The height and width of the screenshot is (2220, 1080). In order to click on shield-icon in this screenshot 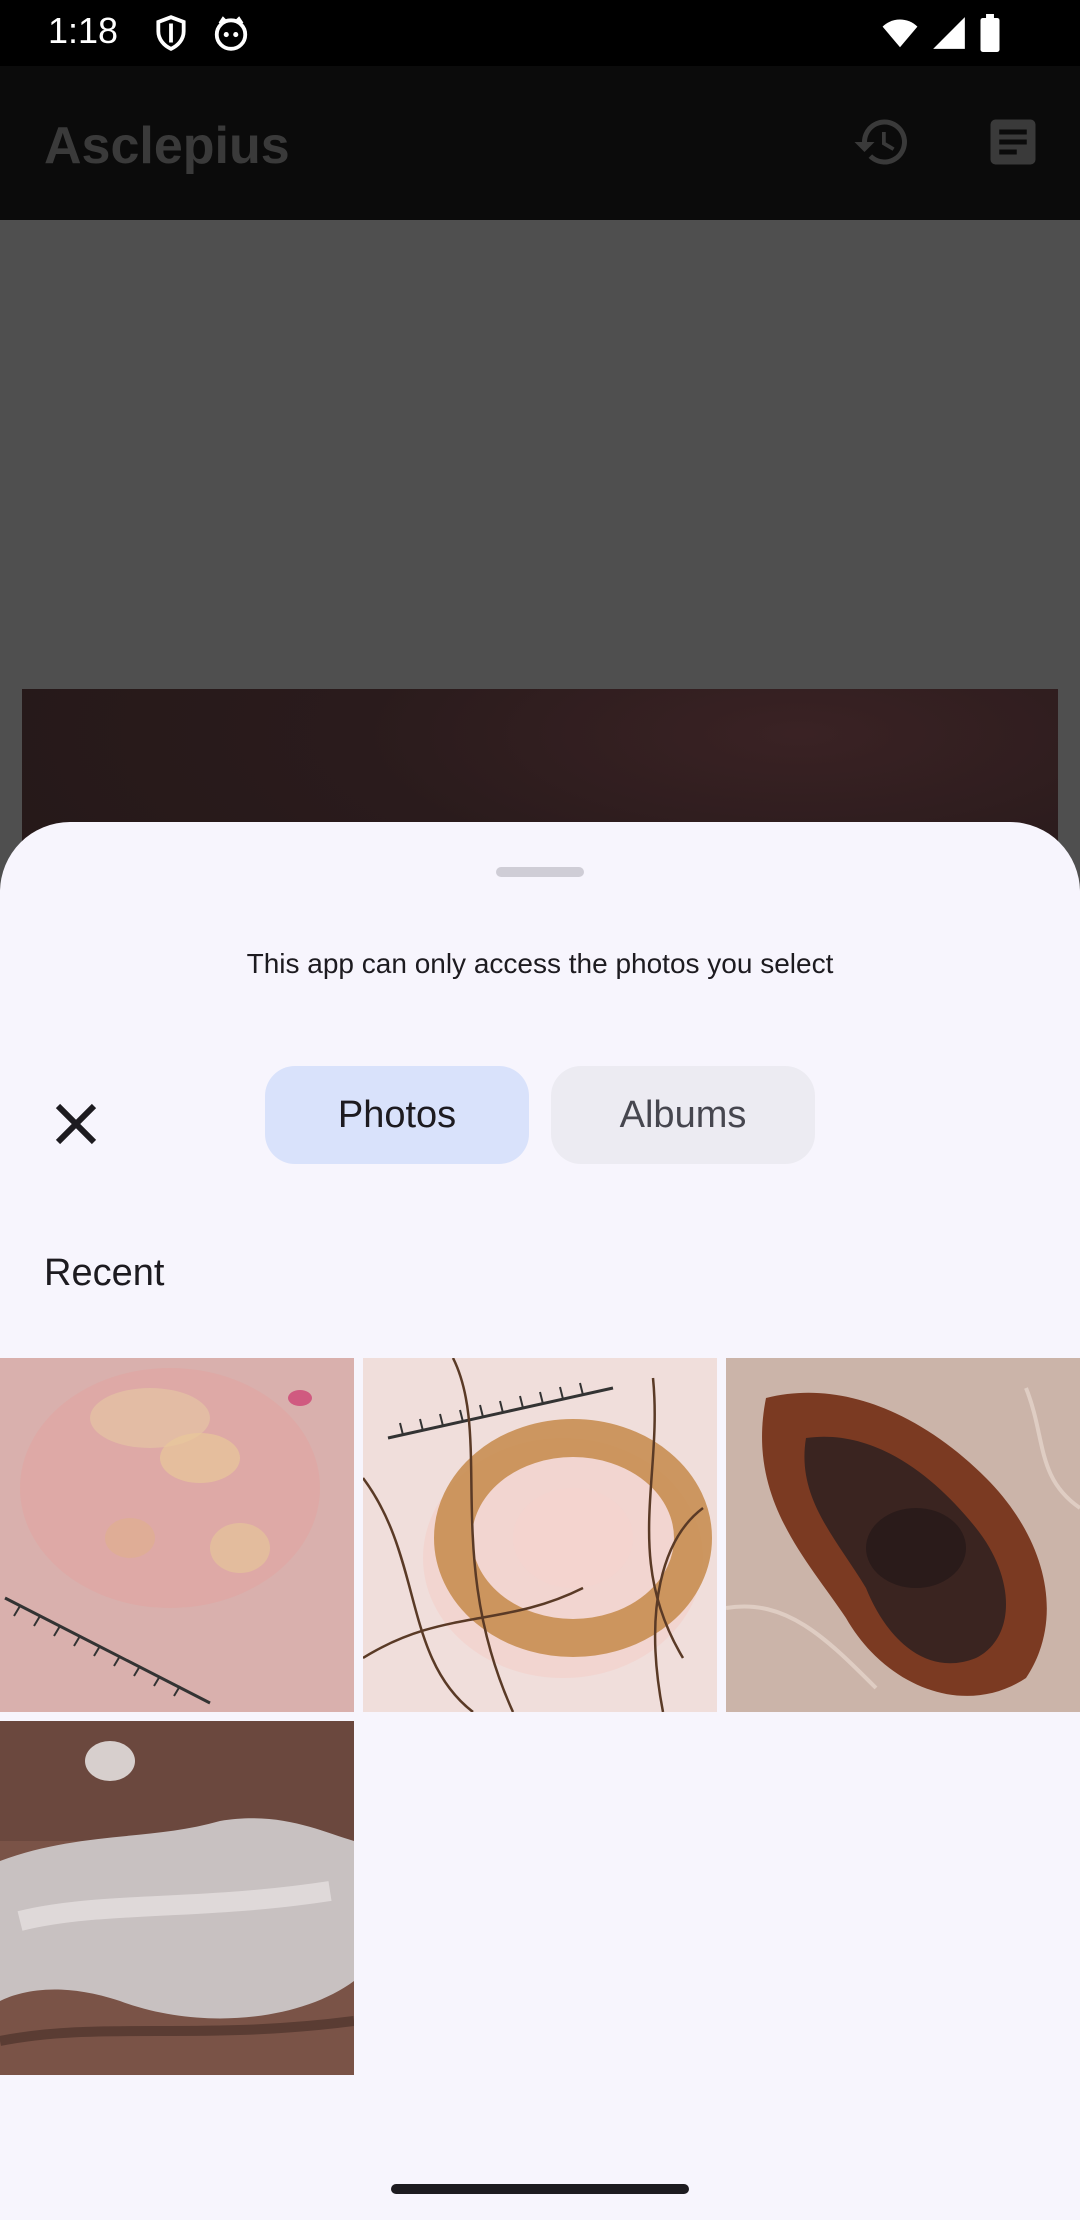, I will do `click(171, 35)`.